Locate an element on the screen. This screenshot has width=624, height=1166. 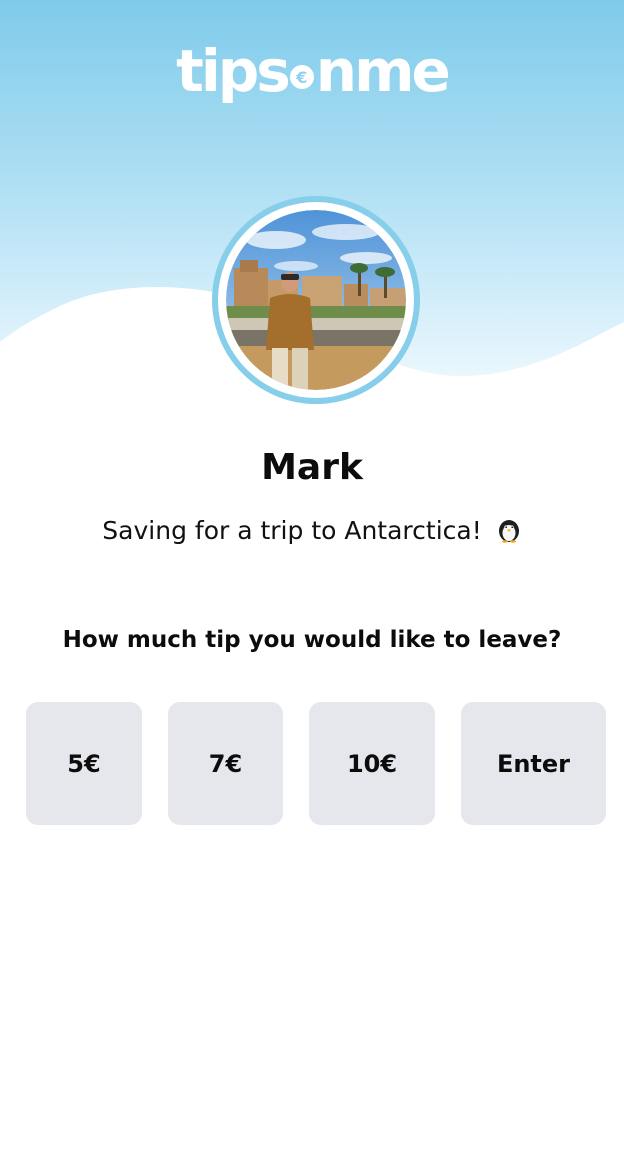
tip-options: 5€ 7€ 10€ Enter is located at coordinates (312, 764).